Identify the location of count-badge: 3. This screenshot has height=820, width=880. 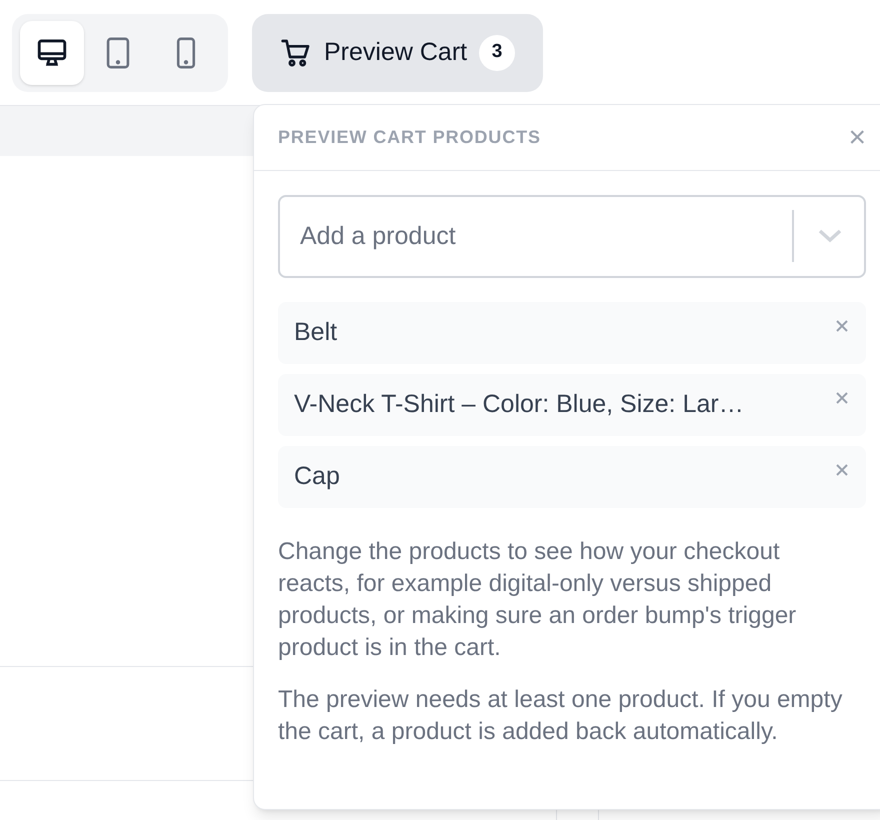
(497, 52).